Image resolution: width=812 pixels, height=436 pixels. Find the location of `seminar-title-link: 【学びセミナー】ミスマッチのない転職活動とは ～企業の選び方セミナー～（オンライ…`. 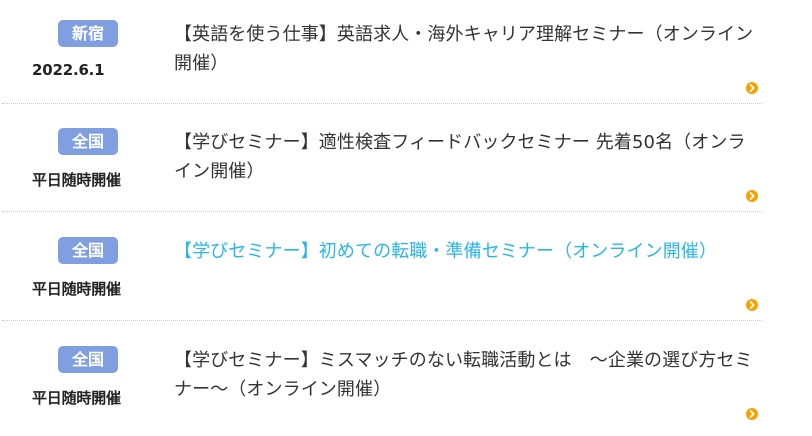

seminar-title-link: 【学びセミナー】ミスマッチのない転職活動とは ～企業の選び方セミナー～（オンライ… is located at coordinates (466, 375).